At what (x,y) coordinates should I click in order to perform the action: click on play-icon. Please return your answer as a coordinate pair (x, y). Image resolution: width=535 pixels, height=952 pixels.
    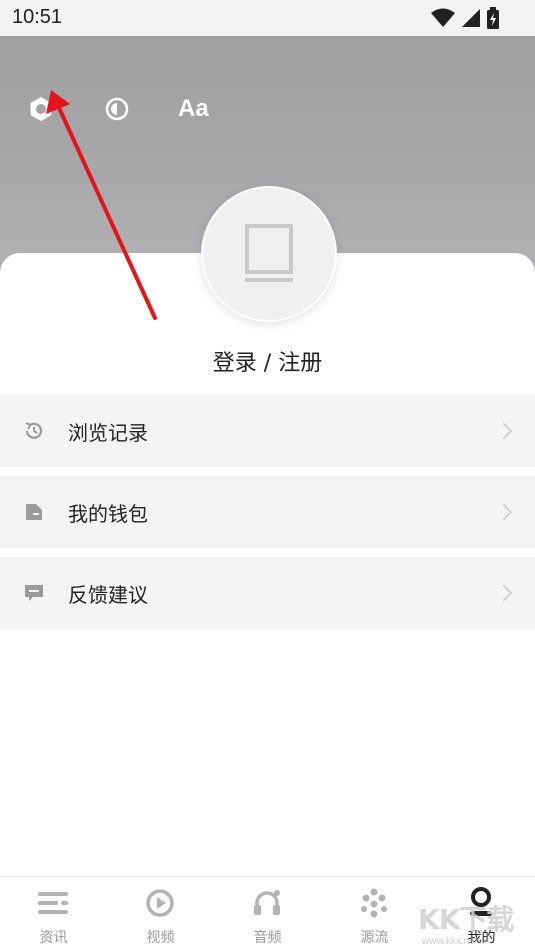
    Looking at the image, I should click on (160, 903).